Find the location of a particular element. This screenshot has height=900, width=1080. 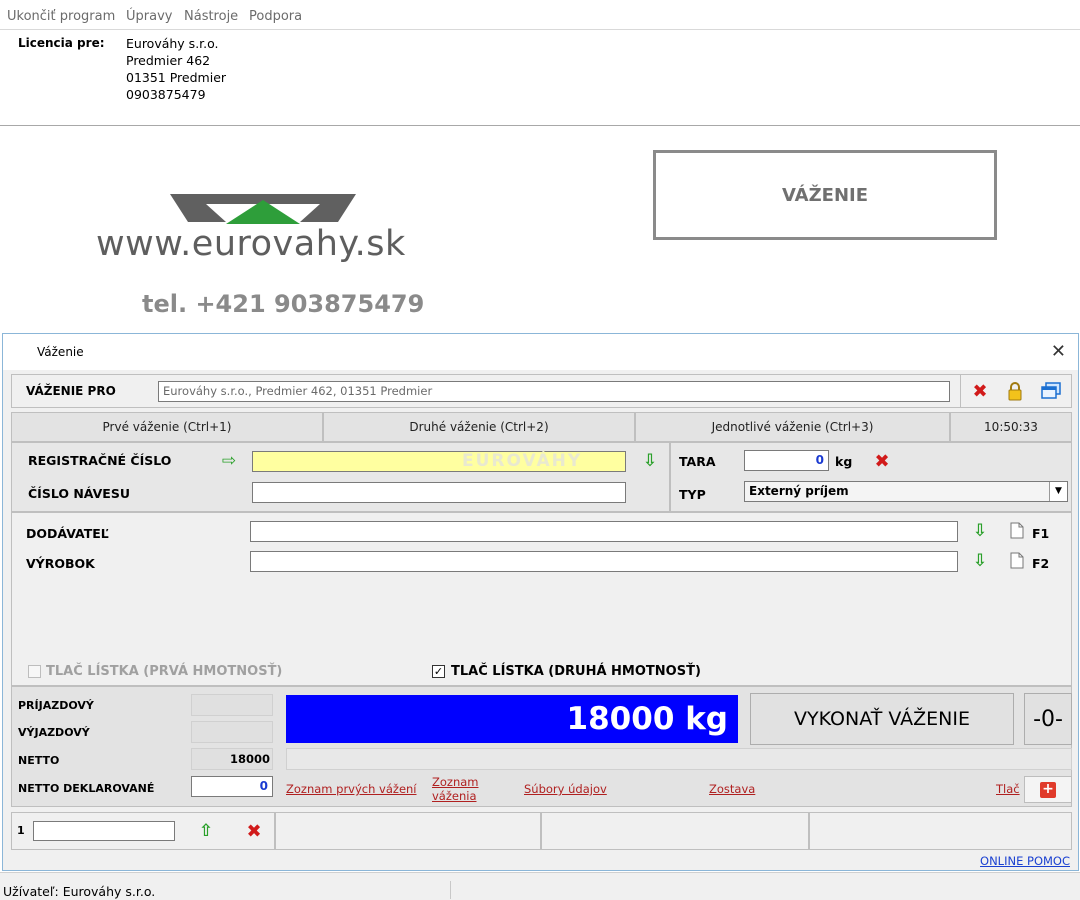

product-label: VÝROBOK is located at coordinates (60, 563).